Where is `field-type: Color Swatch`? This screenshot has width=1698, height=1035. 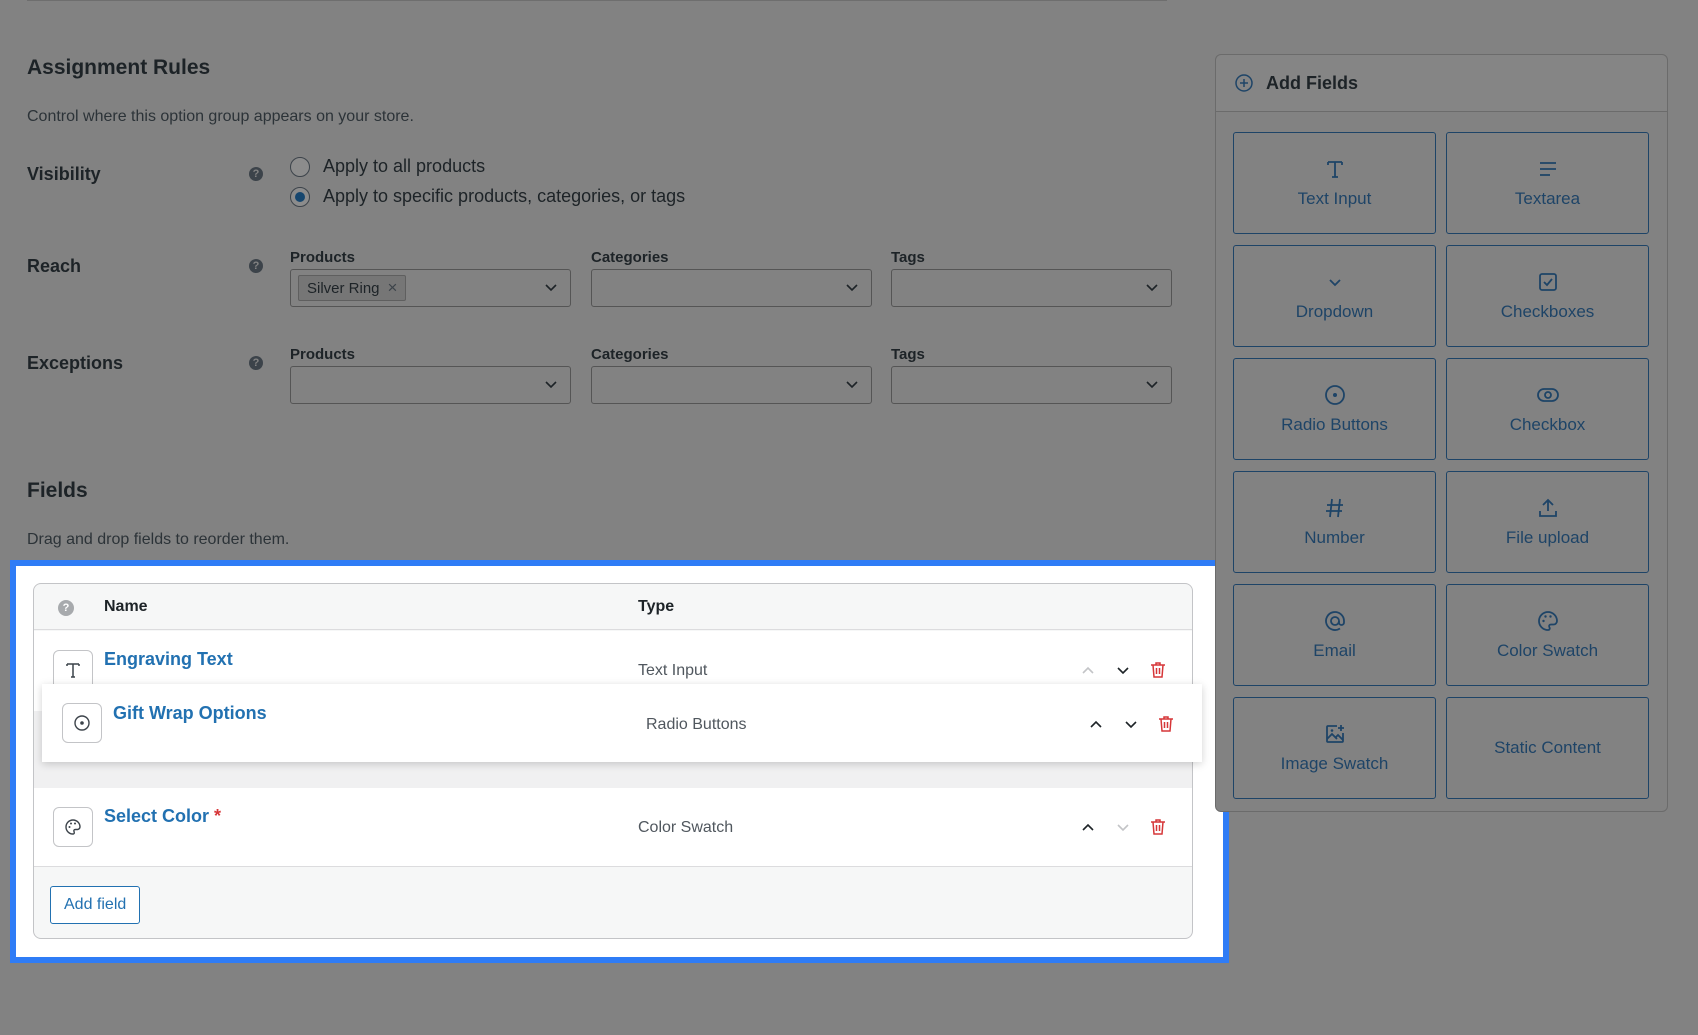
field-type: Color Swatch is located at coordinates (686, 827).